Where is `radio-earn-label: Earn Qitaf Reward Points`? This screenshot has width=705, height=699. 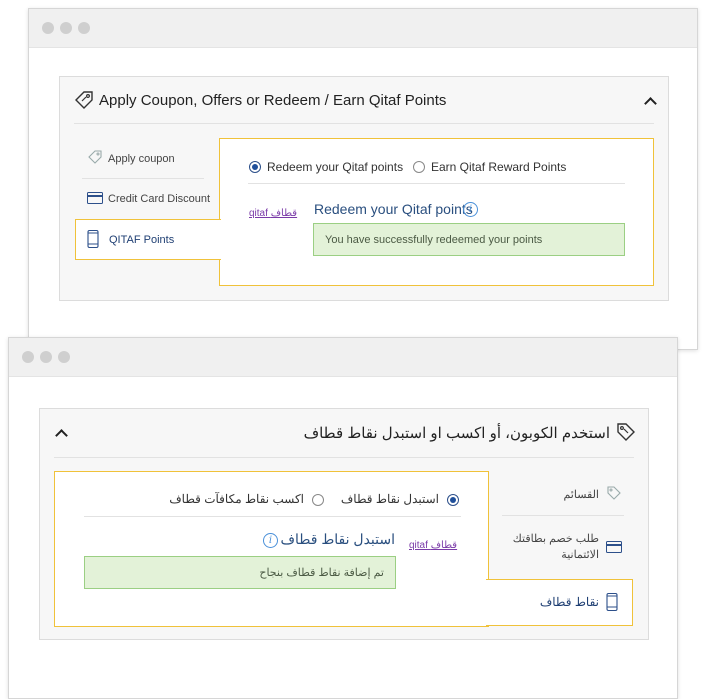 radio-earn-label: Earn Qitaf Reward Points is located at coordinates (498, 167).